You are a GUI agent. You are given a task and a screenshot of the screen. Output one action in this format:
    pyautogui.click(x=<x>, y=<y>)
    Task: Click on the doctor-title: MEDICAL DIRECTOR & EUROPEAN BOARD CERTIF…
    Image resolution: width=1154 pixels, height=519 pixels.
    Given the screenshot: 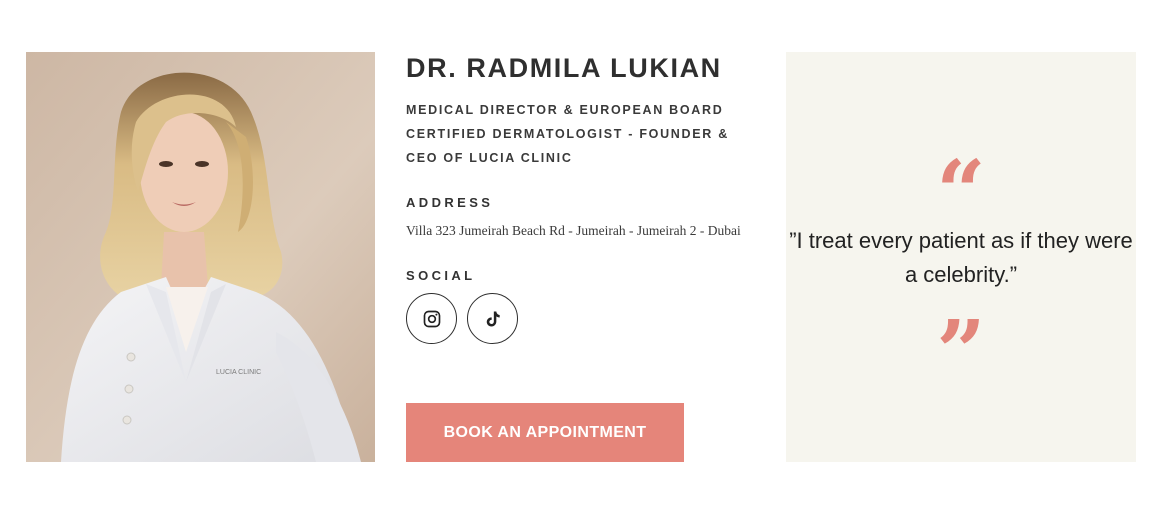 What is the action you would take?
    pyautogui.click(x=567, y=134)
    